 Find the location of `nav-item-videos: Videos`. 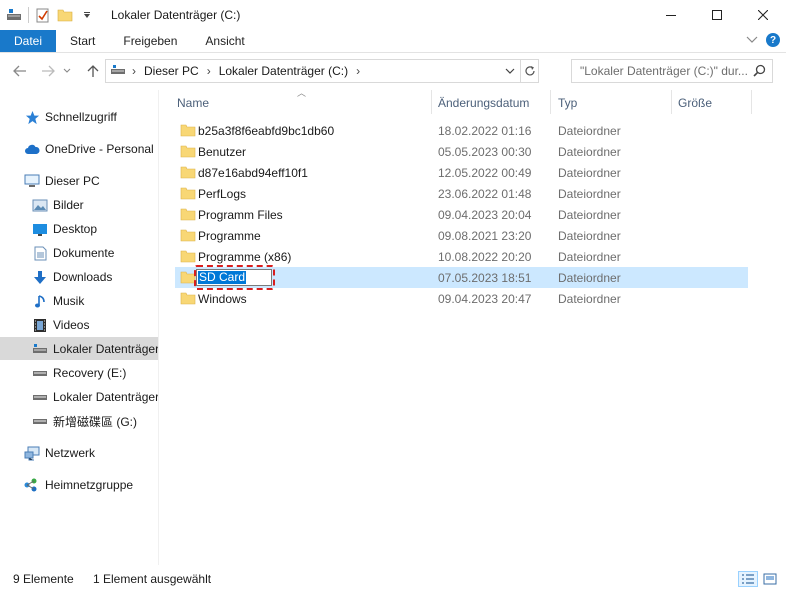

nav-item-videos: Videos is located at coordinates (79, 325).